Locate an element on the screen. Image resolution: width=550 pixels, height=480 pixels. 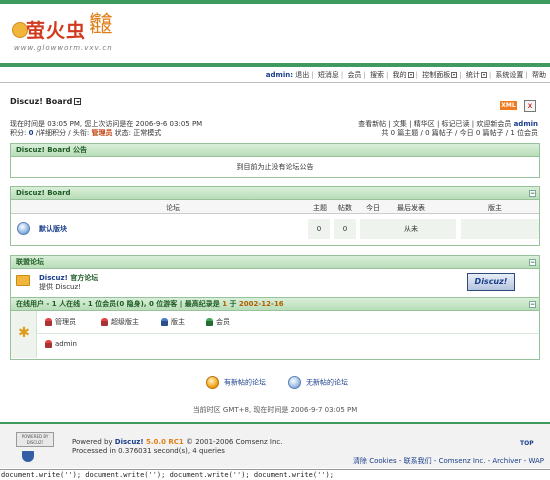
menu-logout: 退出 is located at coordinates (302, 75).